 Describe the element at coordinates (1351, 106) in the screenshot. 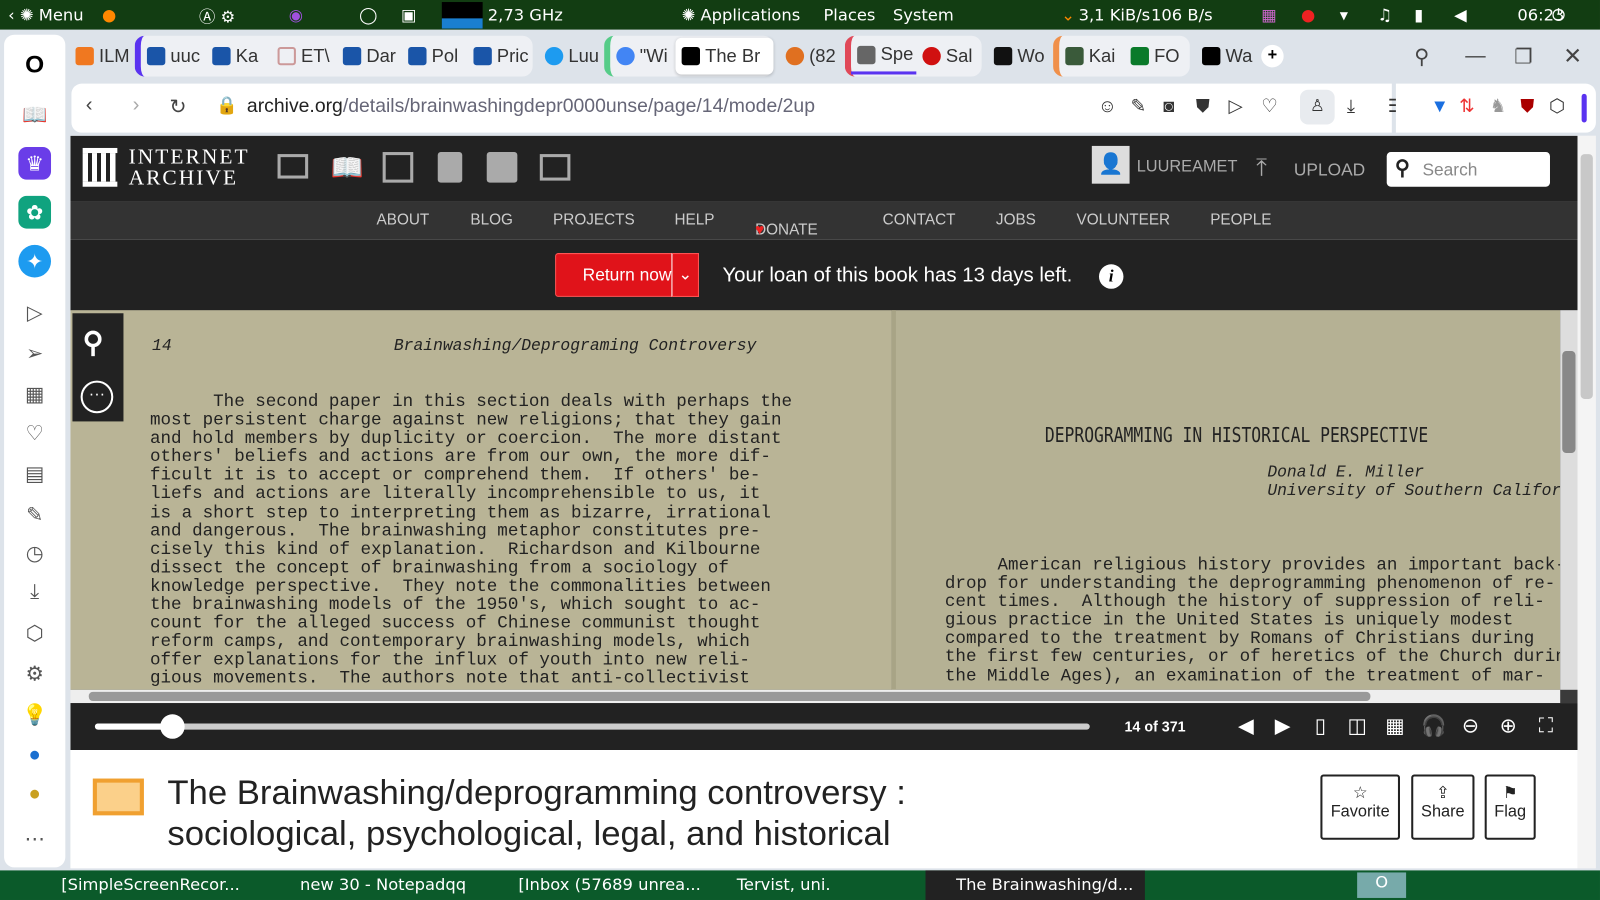

I see `download-icon: ⤓` at that location.